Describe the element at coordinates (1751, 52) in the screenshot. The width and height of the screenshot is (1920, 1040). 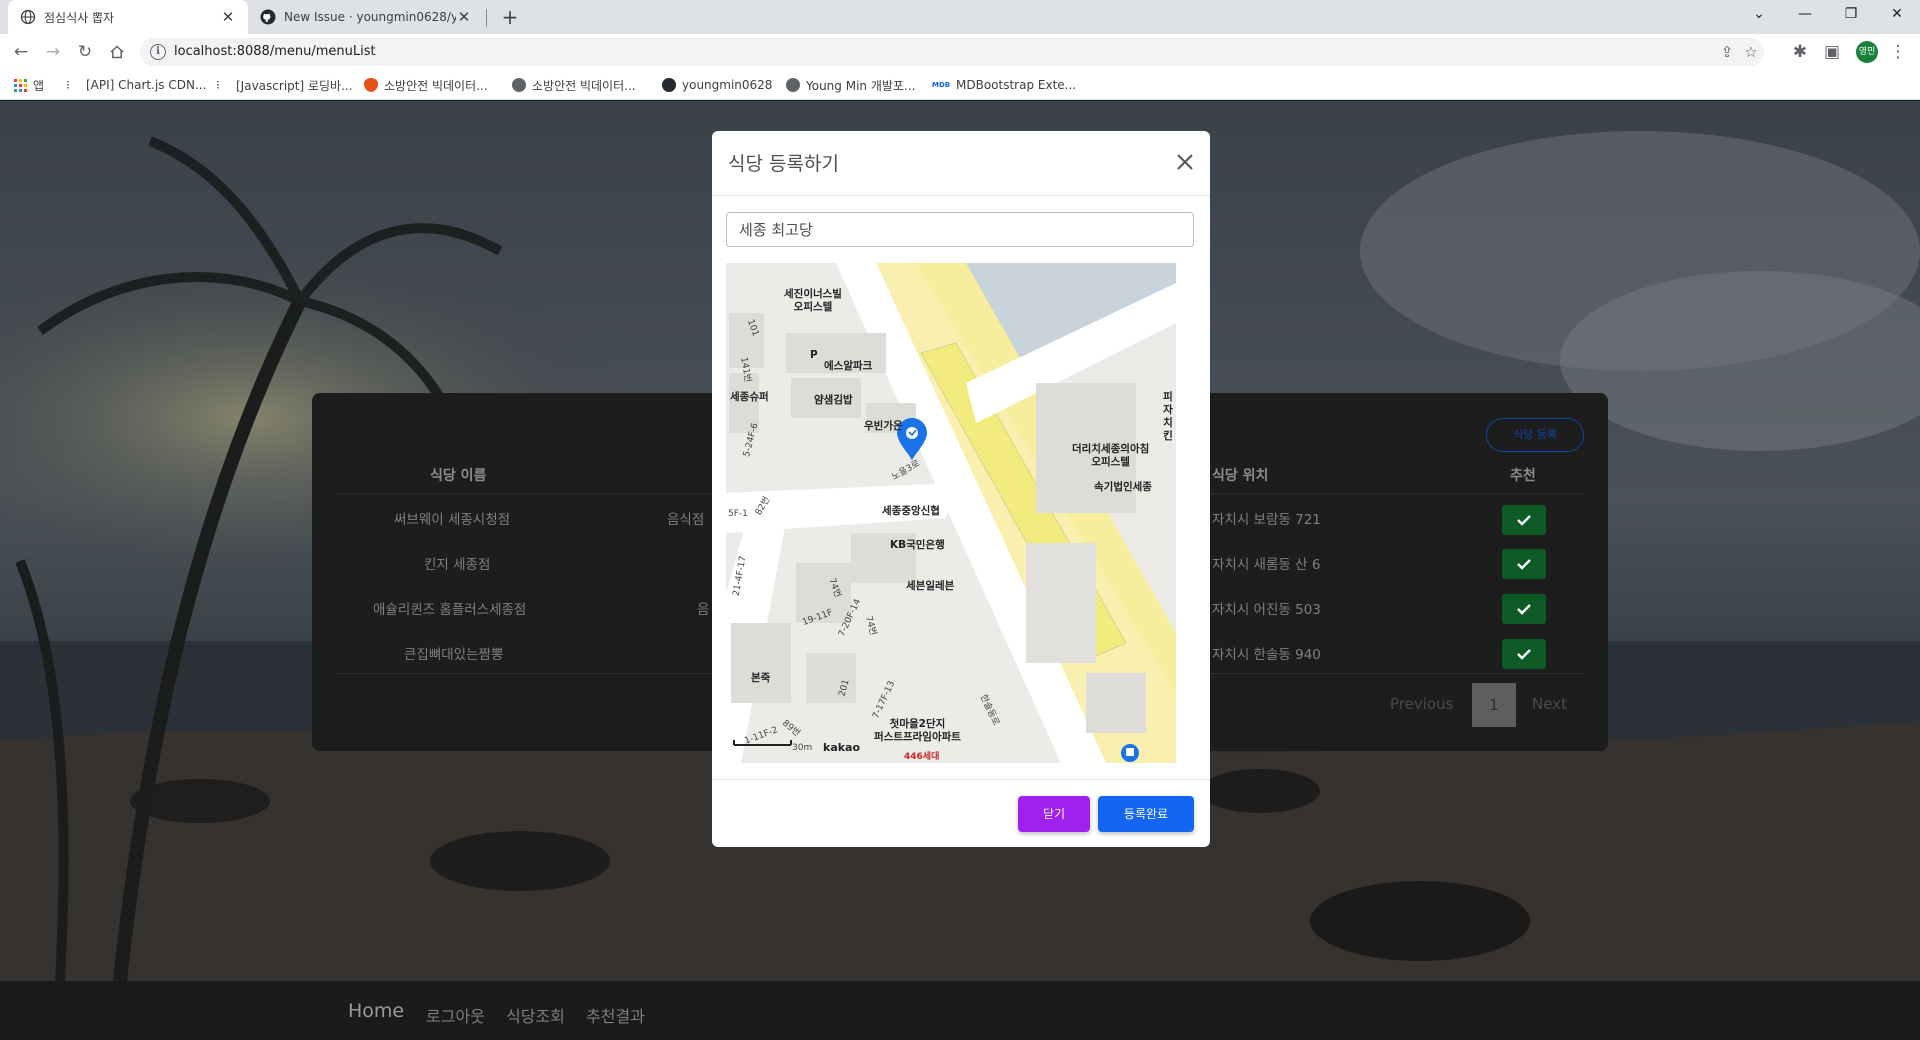
I see `bookmark-star-icon: ☆` at that location.